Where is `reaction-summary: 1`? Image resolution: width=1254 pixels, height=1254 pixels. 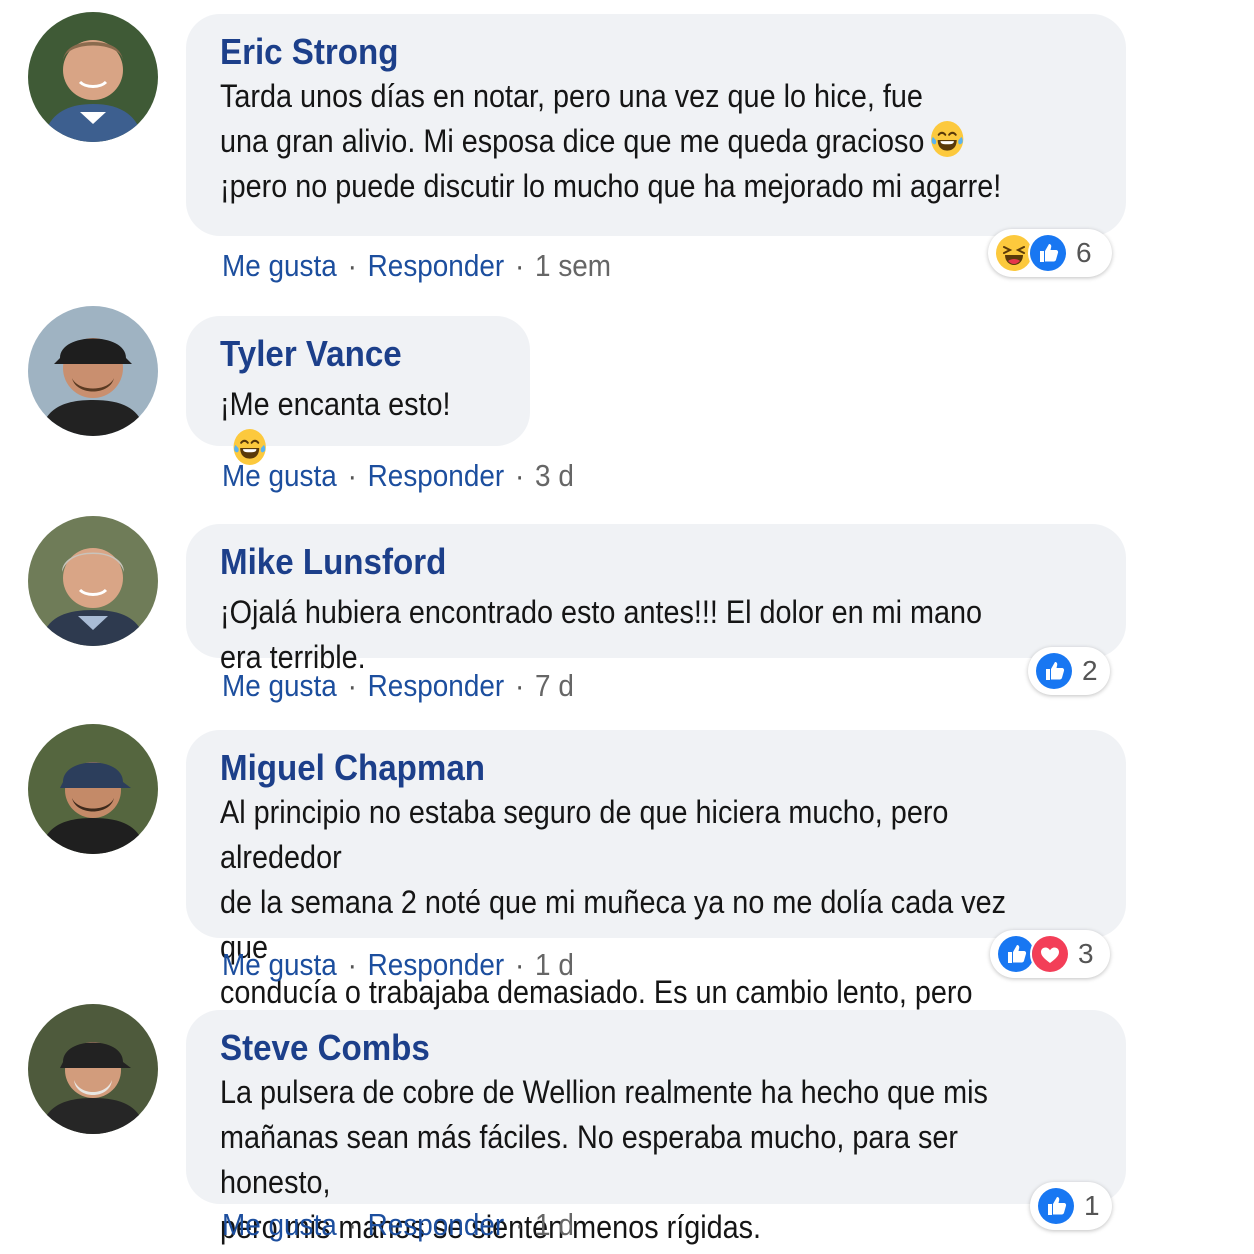 reaction-summary: 1 is located at coordinates (1071, 1206).